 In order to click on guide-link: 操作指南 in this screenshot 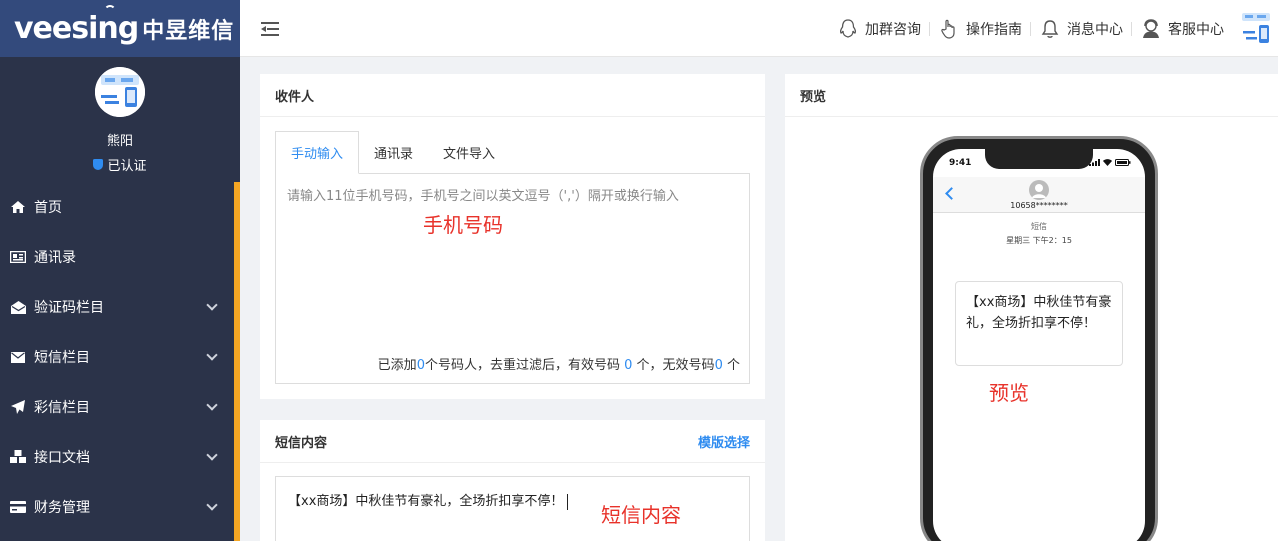, I will do `click(980, 29)`.